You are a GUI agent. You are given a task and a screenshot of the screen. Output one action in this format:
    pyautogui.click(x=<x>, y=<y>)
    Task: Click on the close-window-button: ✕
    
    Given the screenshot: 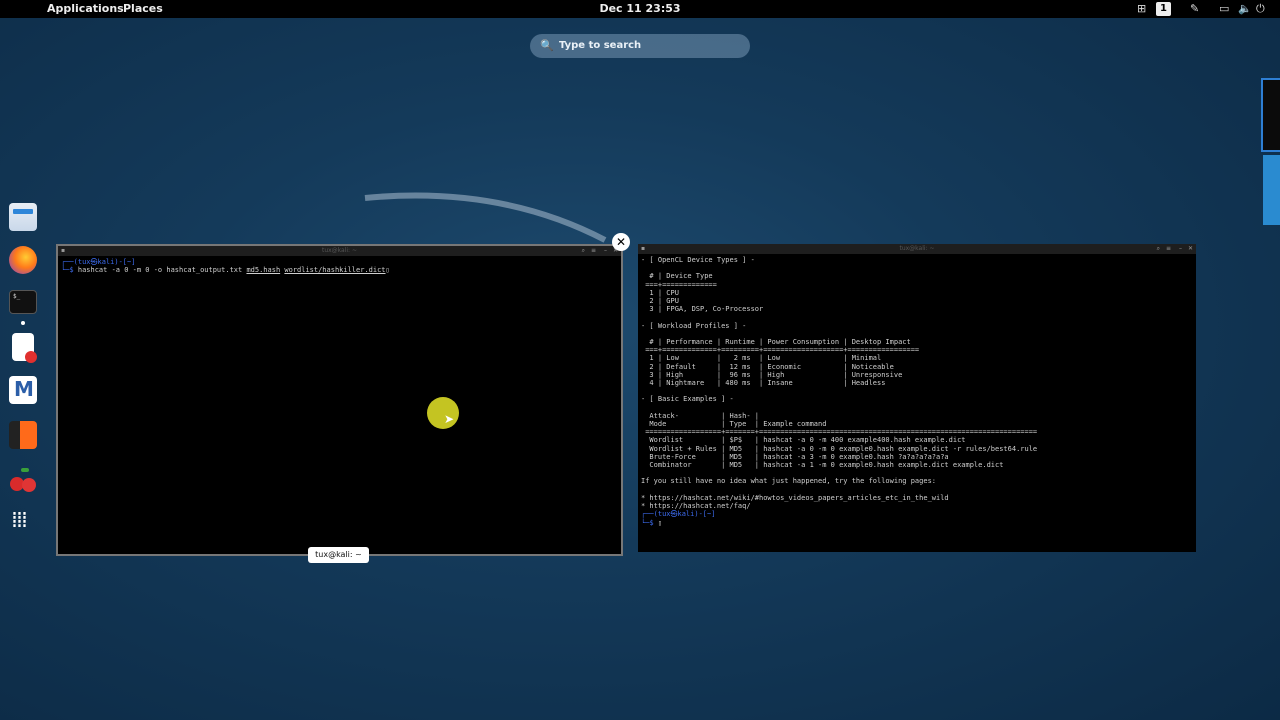 What is the action you would take?
    pyautogui.click(x=621, y=242)
    